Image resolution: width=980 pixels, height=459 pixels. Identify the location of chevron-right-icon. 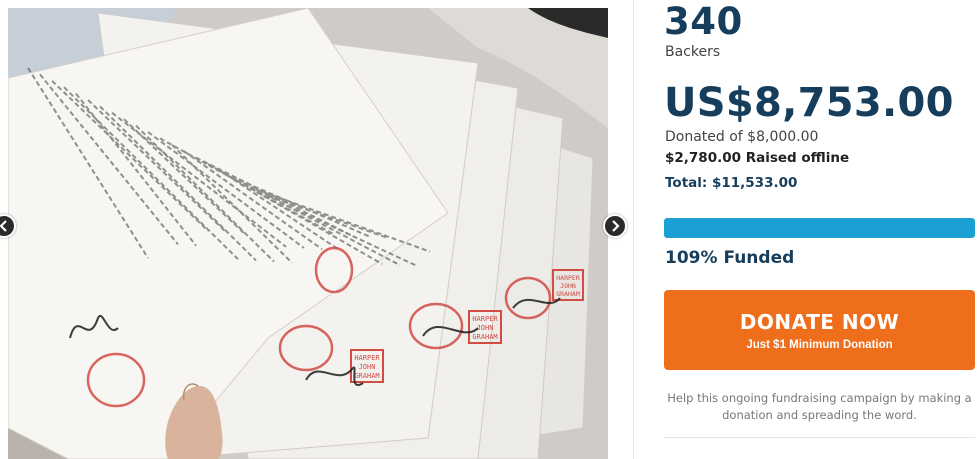
(616, 226).